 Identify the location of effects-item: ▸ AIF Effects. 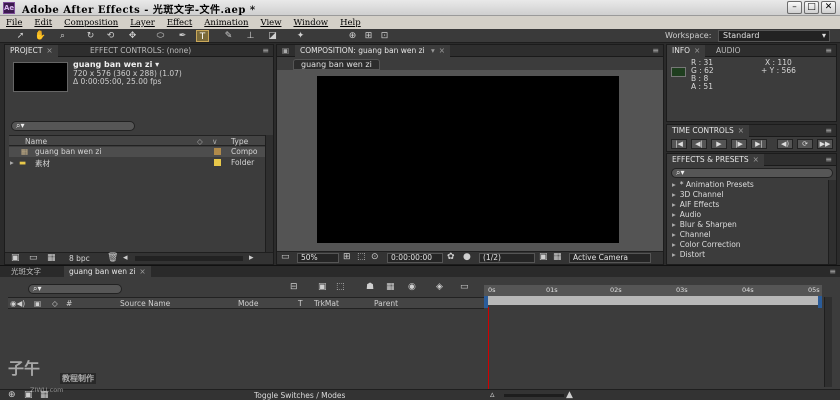
(695, 204).